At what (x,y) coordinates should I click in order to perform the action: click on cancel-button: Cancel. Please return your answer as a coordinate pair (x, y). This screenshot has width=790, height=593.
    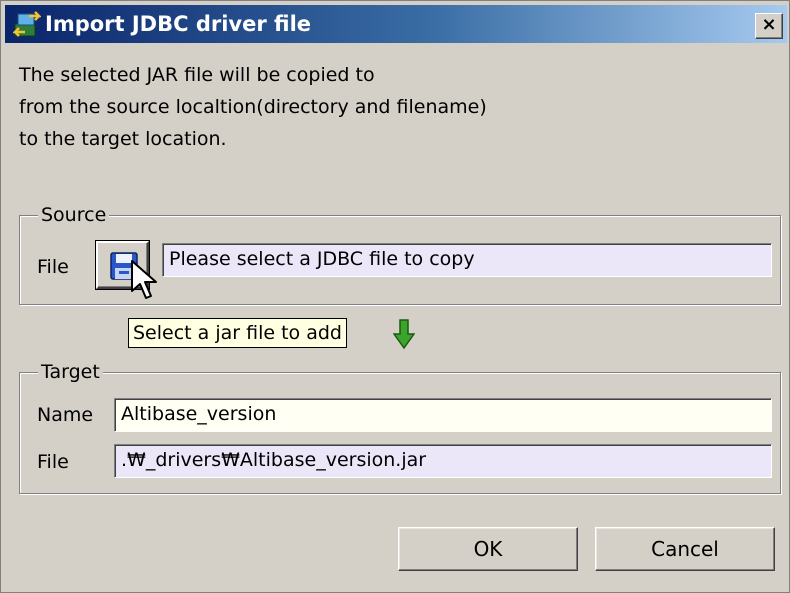
    Looking at the image, I should click on (685, 549).